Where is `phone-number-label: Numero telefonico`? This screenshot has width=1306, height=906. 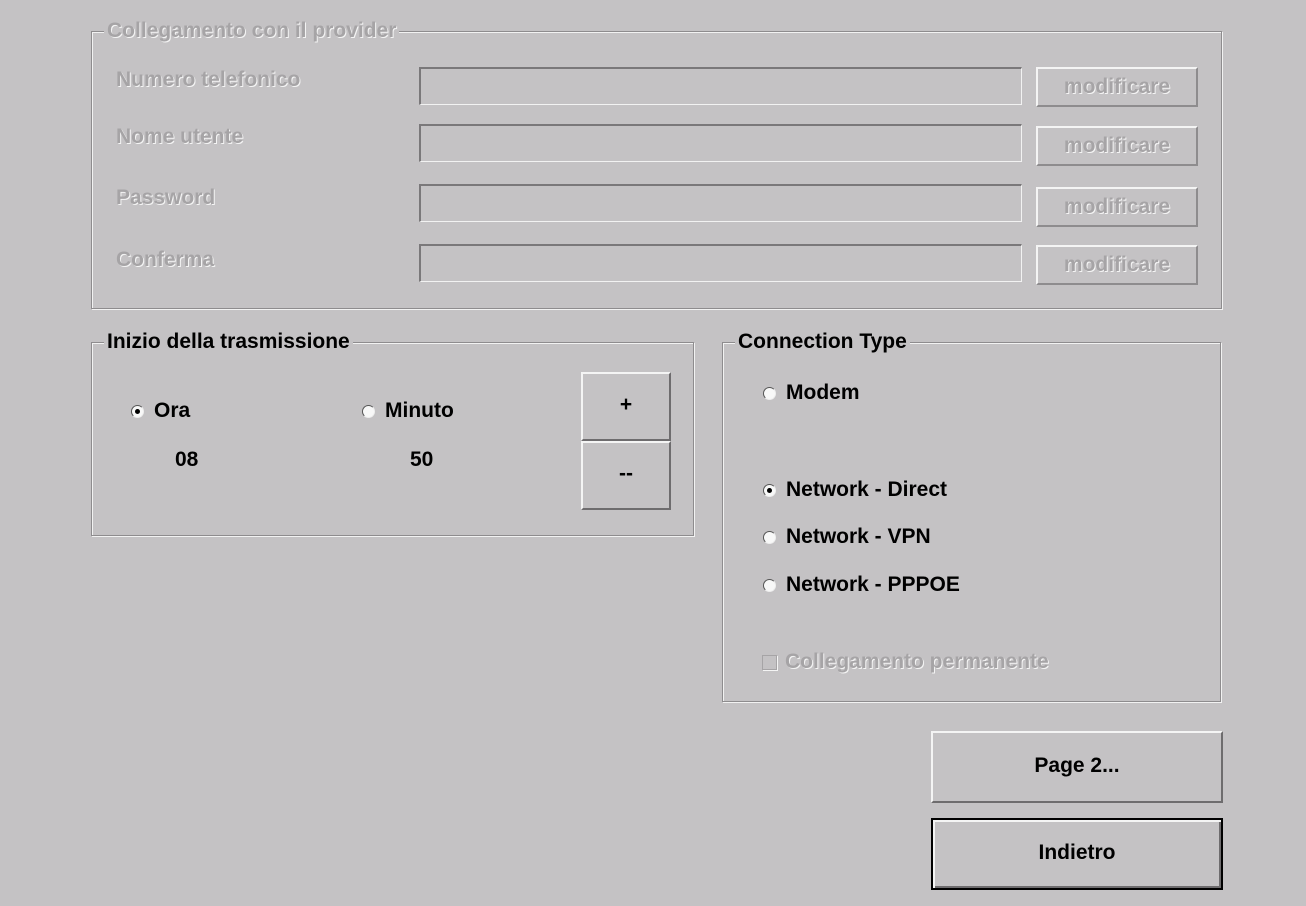 phone-number-label: Numero telefonico is located at coordinates (208, 79).